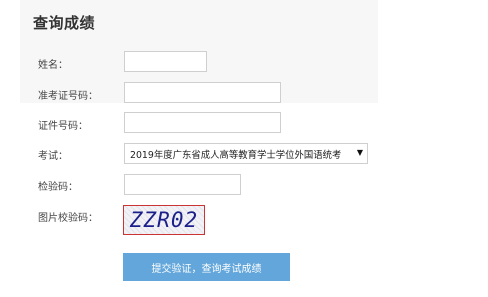 This screenshot has height=297, width=488. Describe the element at coordinates (53, 156) in the screenshot. I see `exam-label: 考试：` at that location.